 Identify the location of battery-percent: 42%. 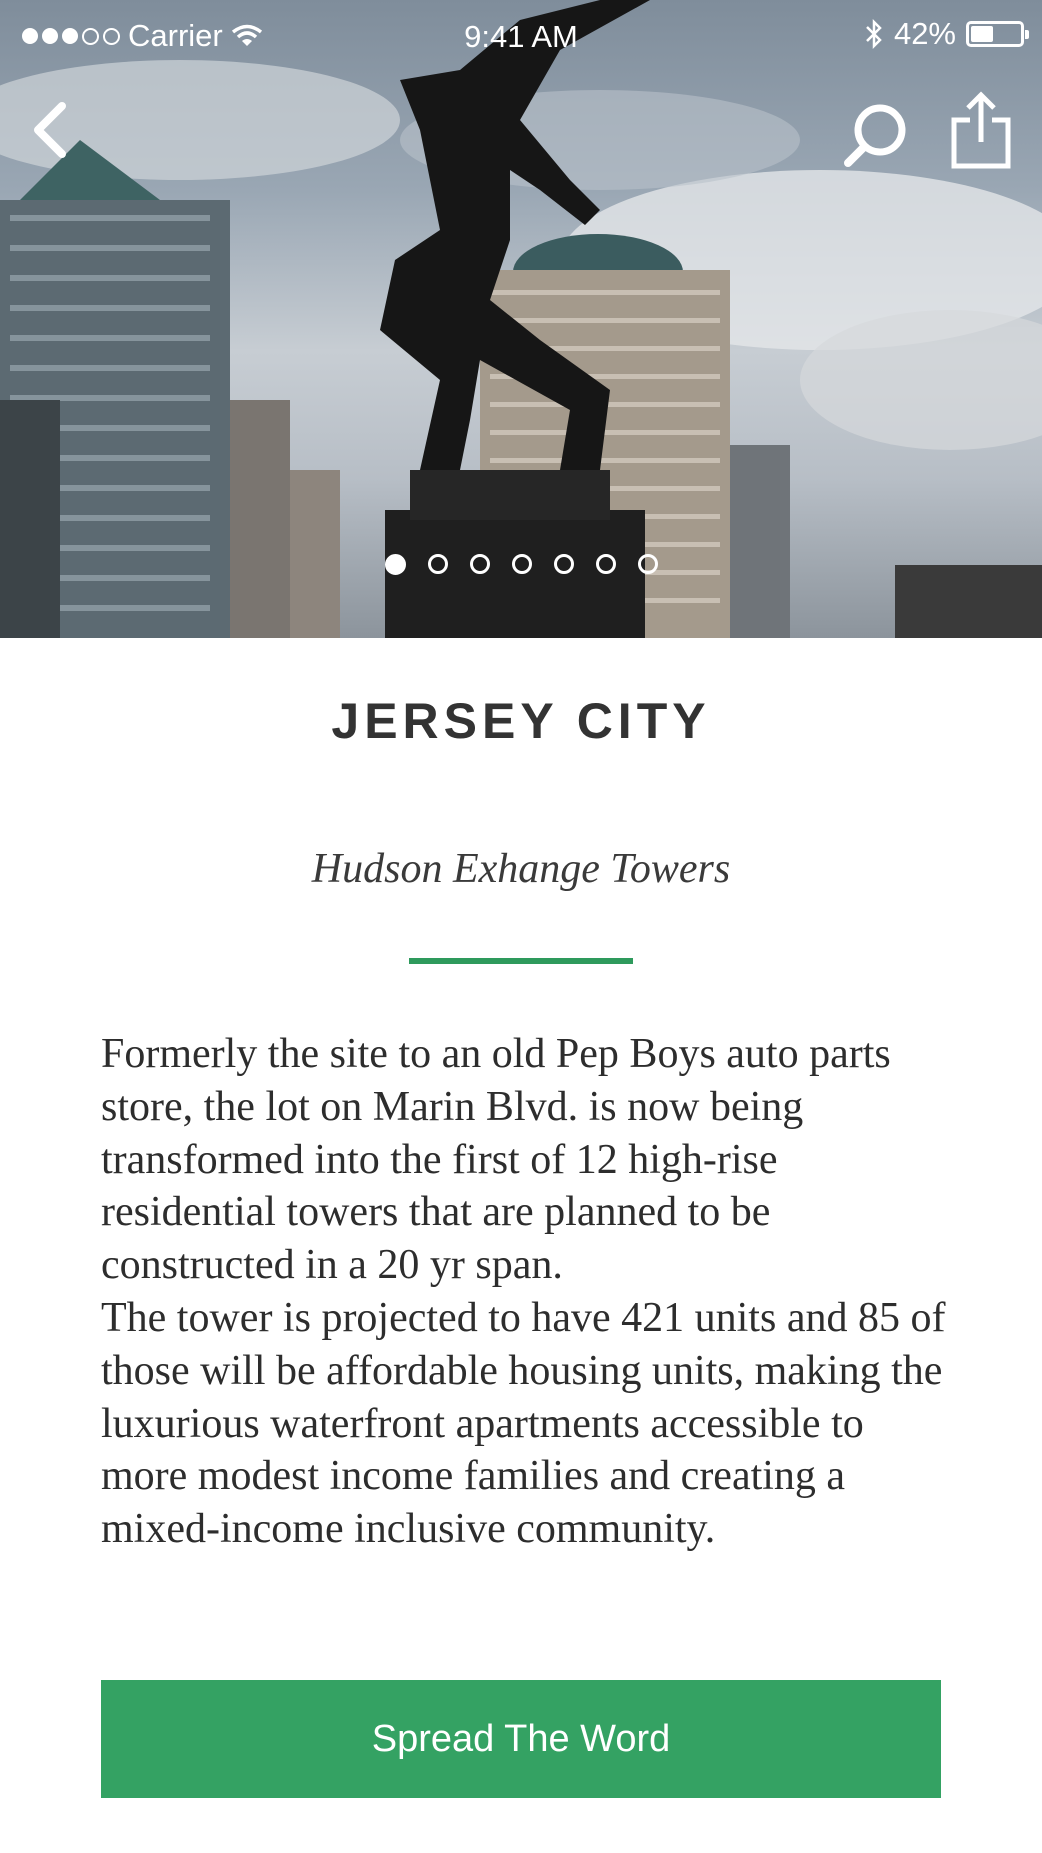
(924, 33).